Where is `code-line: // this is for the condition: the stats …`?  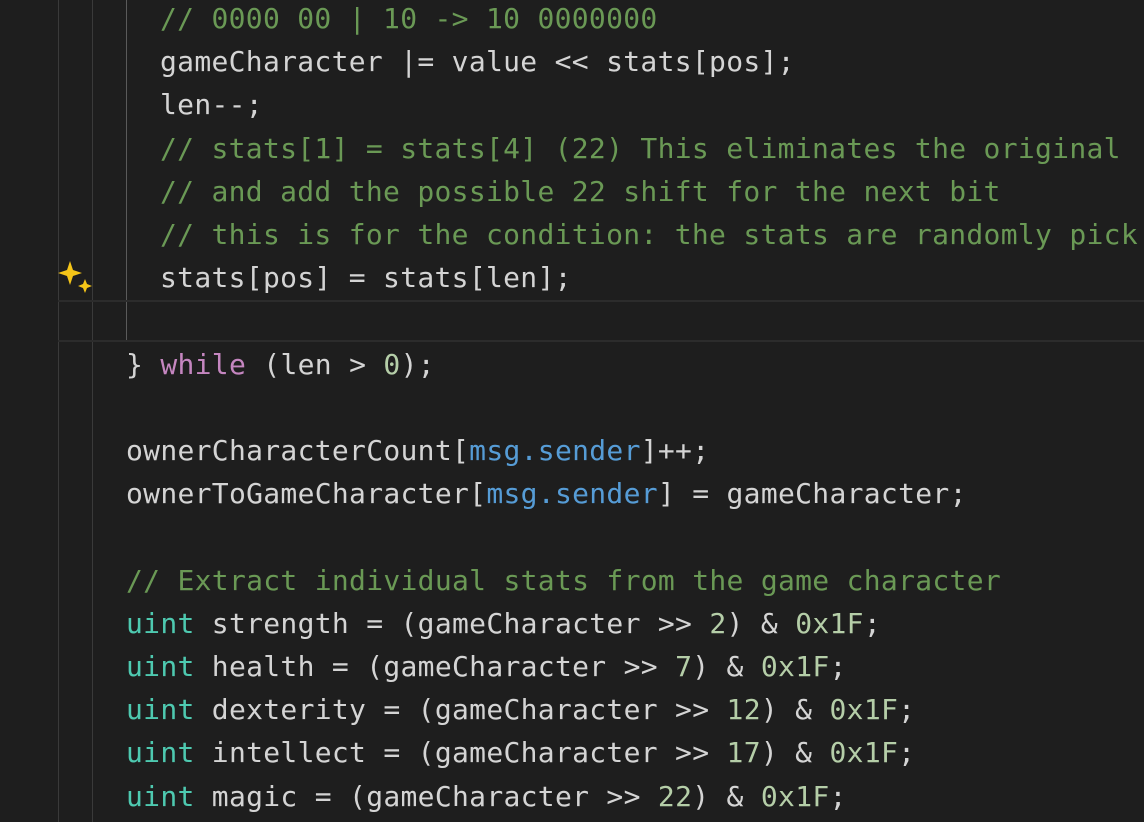
code-line: // this is for the condition: the stats … is located at coordinates (572, 234).